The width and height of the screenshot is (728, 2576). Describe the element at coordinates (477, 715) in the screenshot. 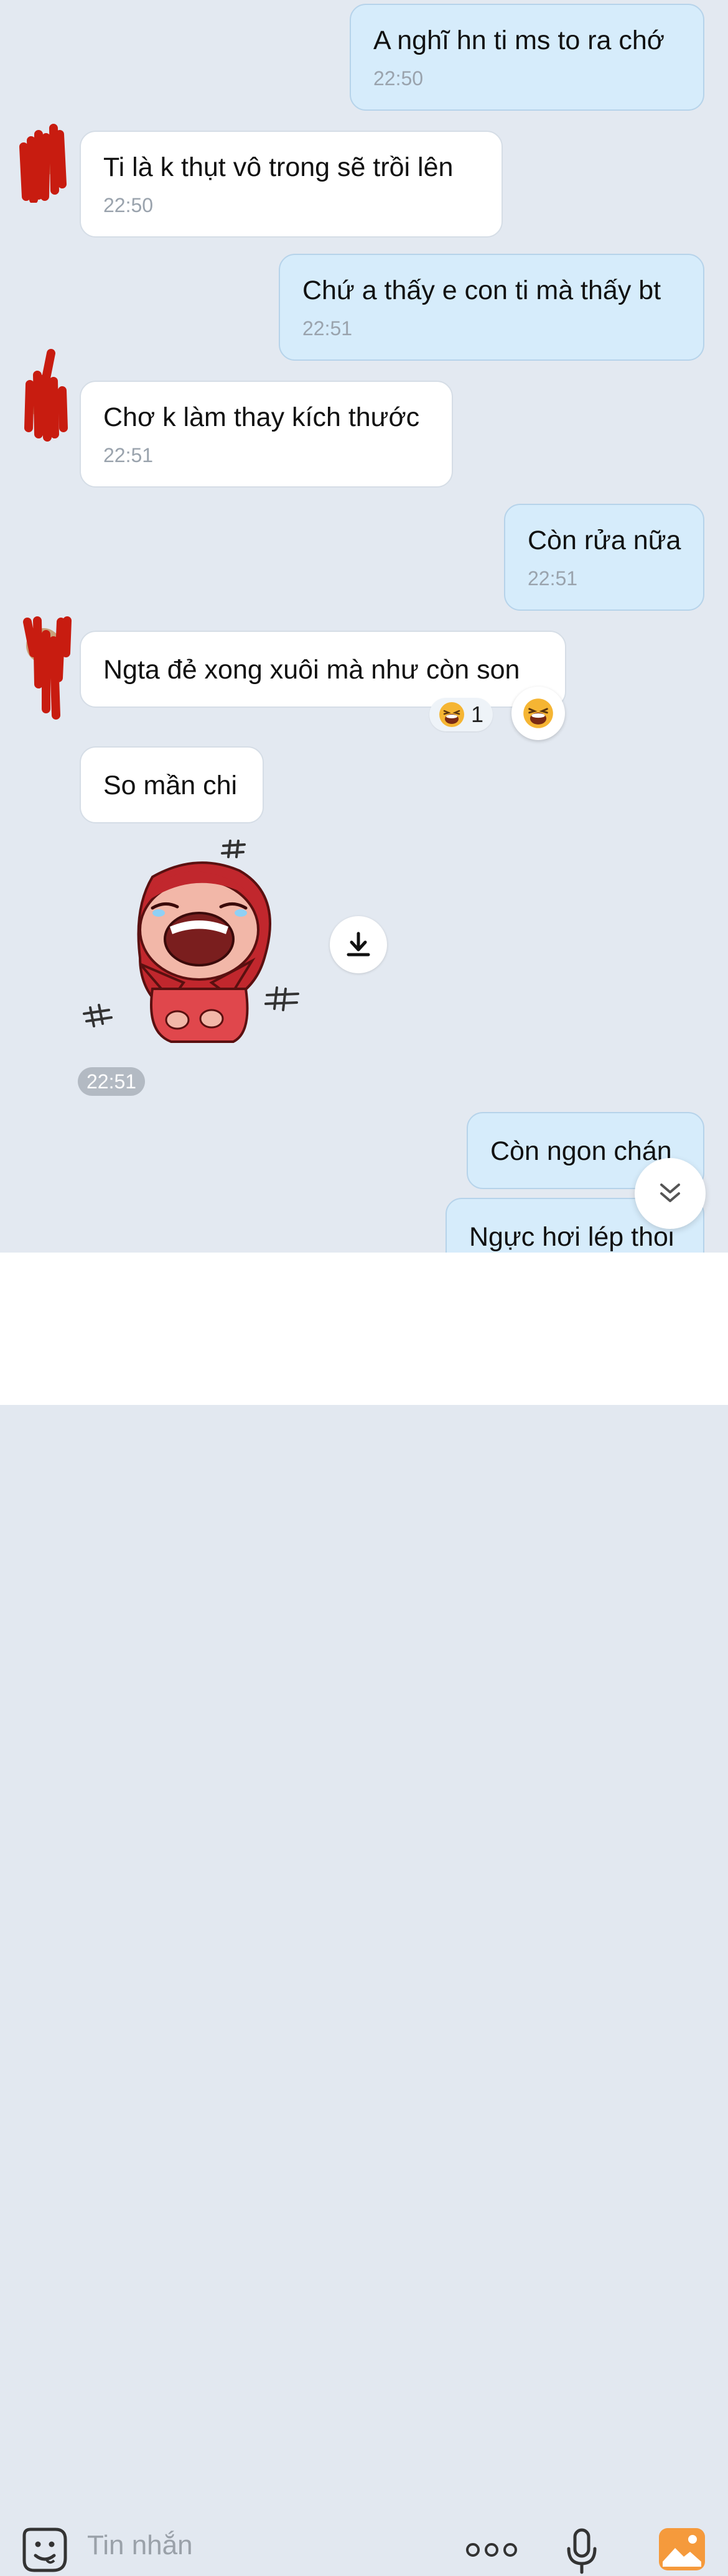

I see `reaction-count-value: 1` at that location.